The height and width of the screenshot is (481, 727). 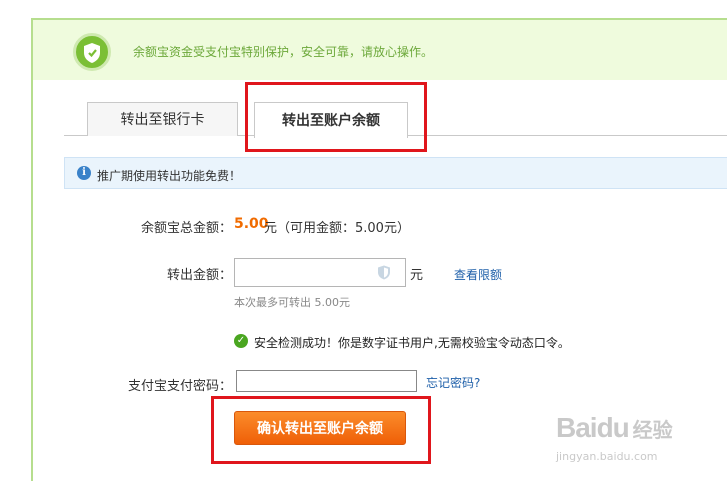 What do you see at coordinates (283, 52) in the screenshot?
I see `banner-text: 余额宝资金受支付宝特别保护，安全可靠，请放心操作。` at bounding box center [283, 52].